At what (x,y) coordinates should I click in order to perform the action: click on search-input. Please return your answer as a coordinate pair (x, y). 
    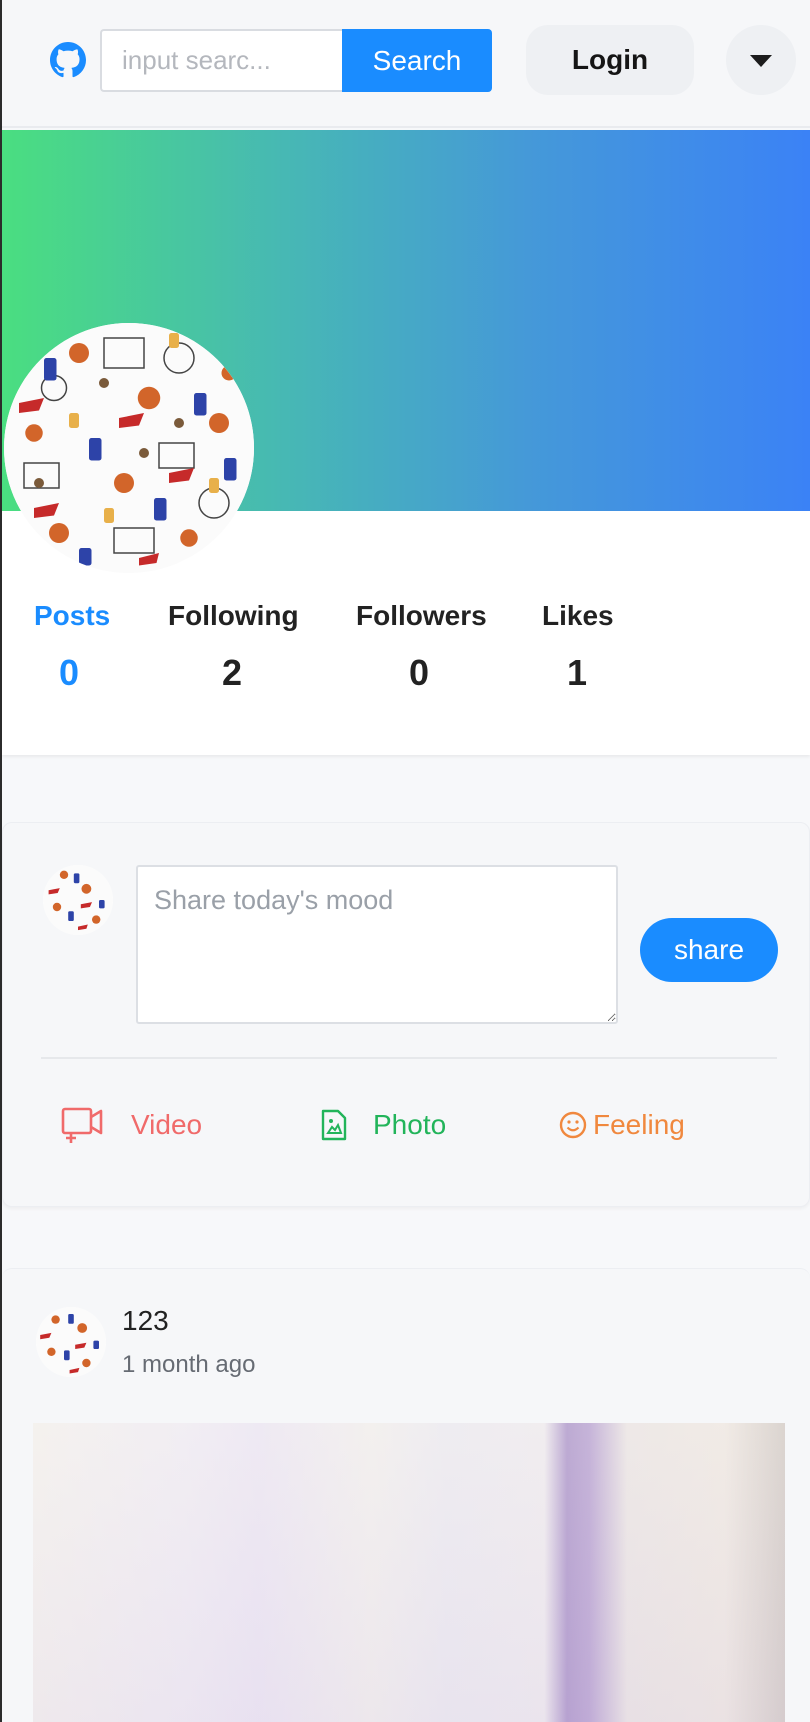
    Looking at the image, I should click on (221, 60).